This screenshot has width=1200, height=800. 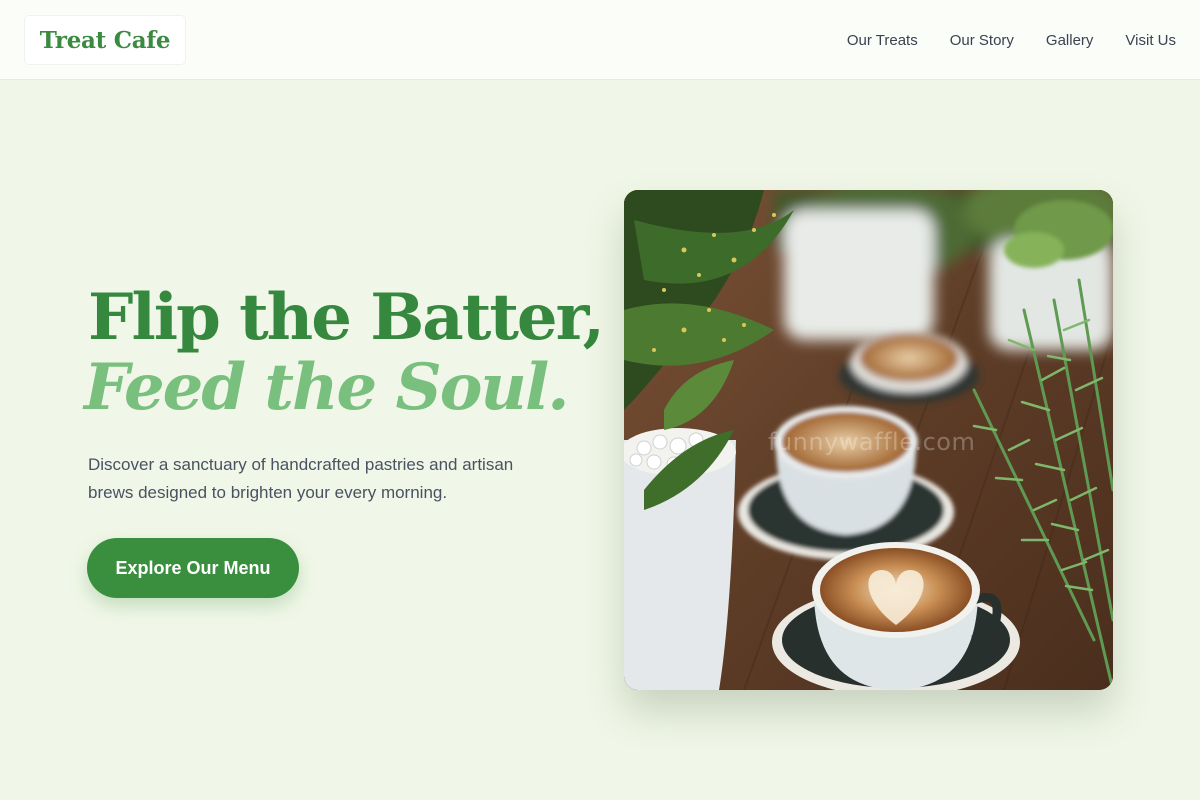 What do you see at coordinates (882, 40) in the screenshot?
I see `nav-item-our-treats: Our Treats` at bounding box center [882, 40].